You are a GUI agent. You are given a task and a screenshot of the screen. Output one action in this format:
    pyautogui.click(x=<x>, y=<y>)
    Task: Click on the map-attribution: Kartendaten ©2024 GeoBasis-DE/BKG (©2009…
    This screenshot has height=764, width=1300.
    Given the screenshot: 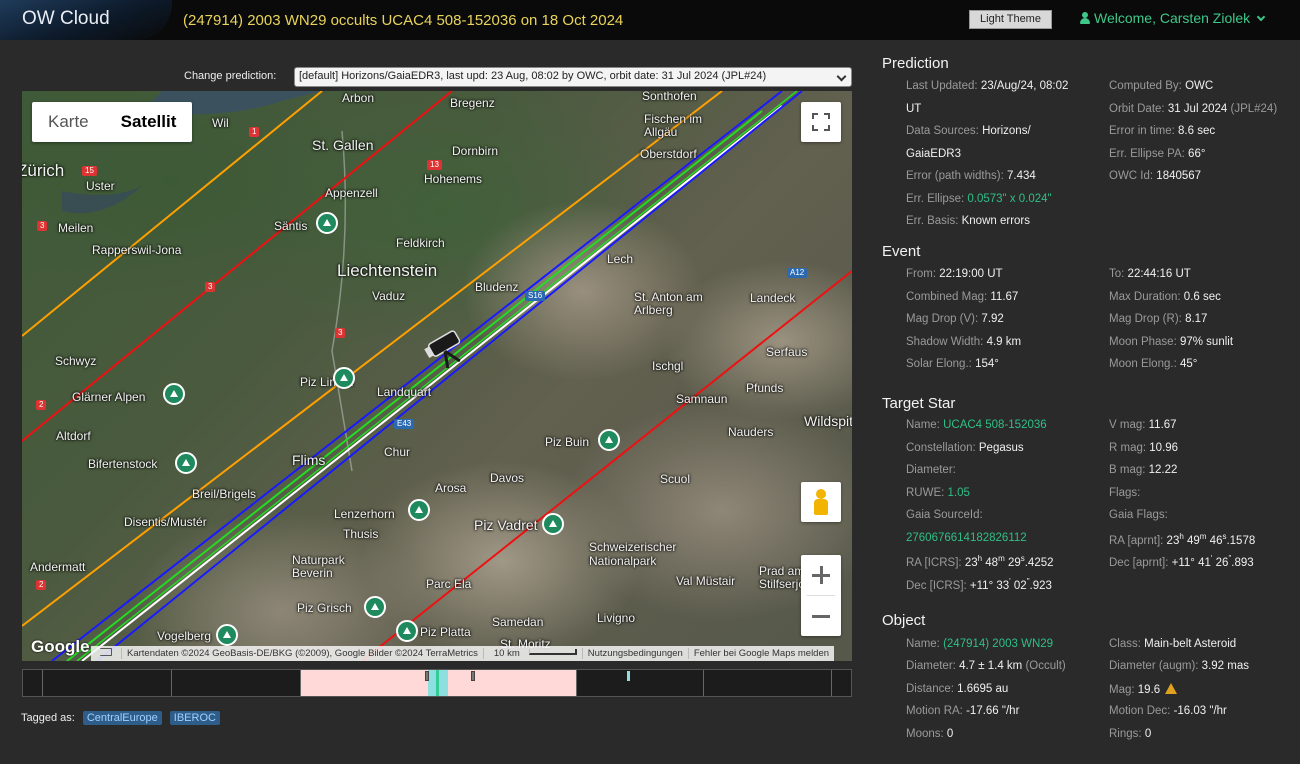 What is the action you would take?
    pyautogui.click(x=302, y=653)
    